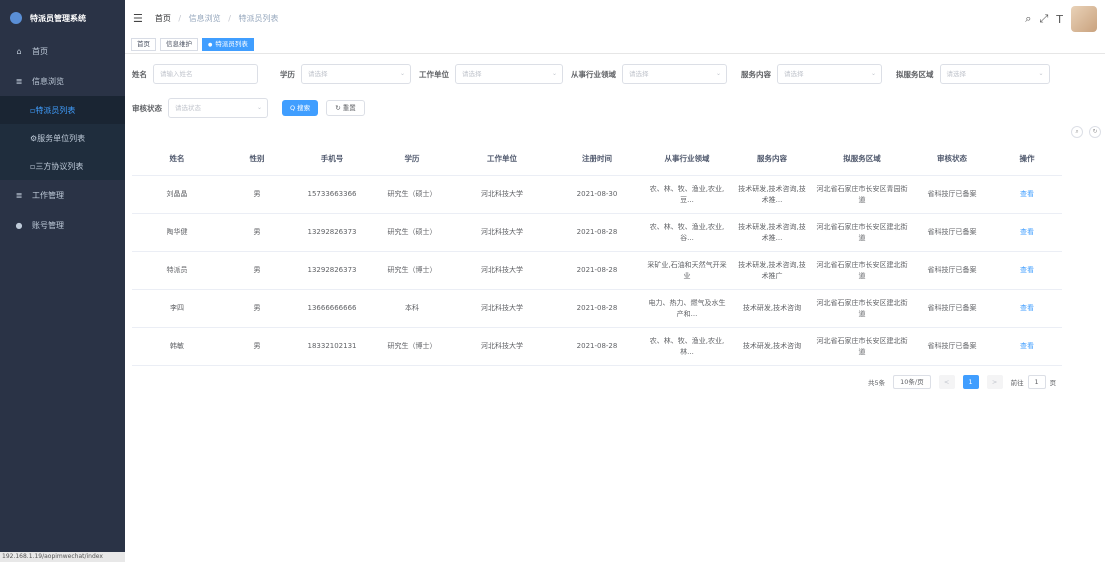 Image resolution: width=1105 pixels, height=562 pixels. What do you see at coordinates (412, 346) in the screenshot?
I see `table-cell: 研究生（博士）` at bounding box center [412, 346].